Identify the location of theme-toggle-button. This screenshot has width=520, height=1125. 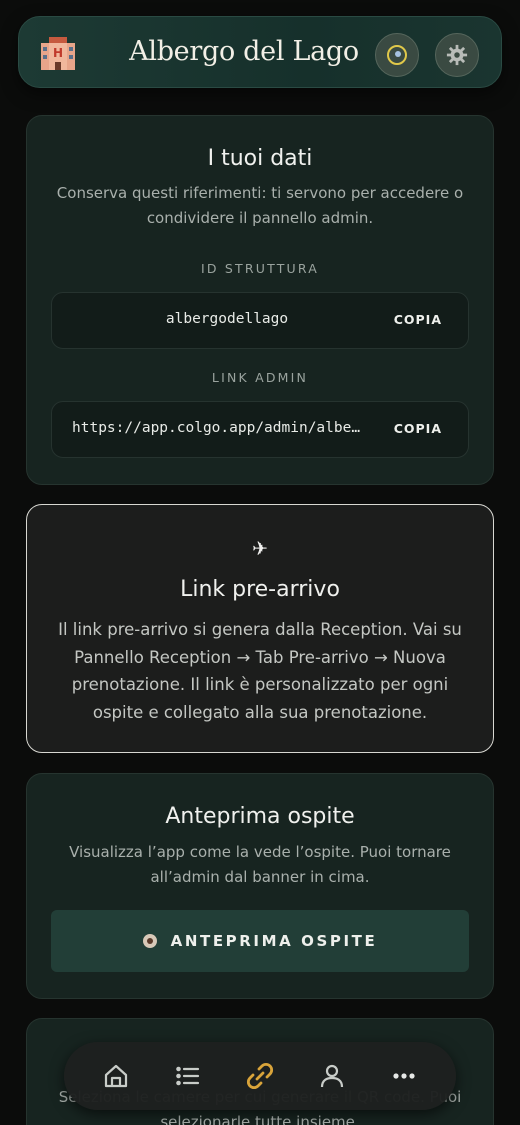
(397, 55).